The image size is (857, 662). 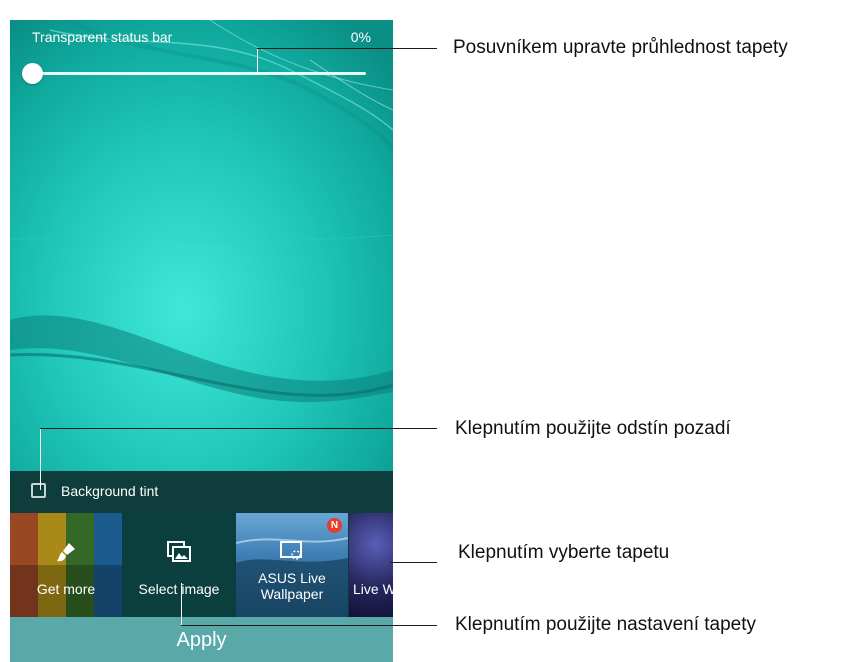 What do you see at coordinates (413, 562) in the screenshot?
I see `callout-3-line` at bounding box center [413, 562].